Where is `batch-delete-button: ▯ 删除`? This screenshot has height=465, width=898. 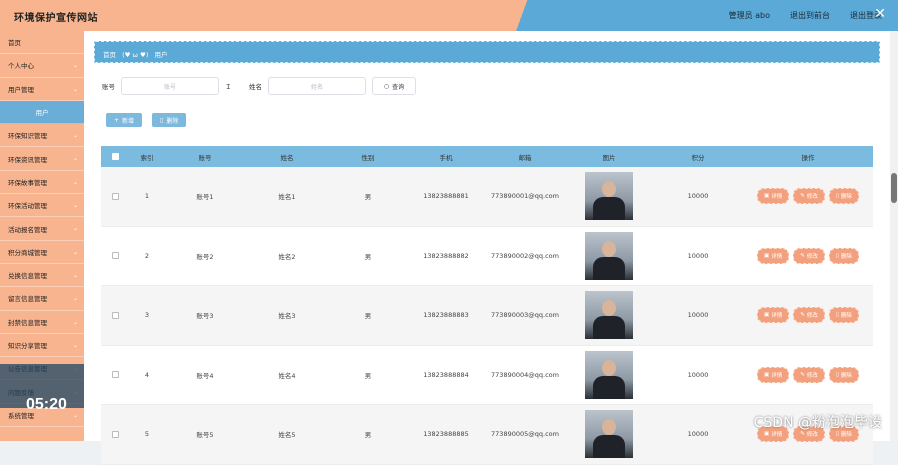 batch-delete-button: ▯ 删除 is located at coordinates (169, 120).